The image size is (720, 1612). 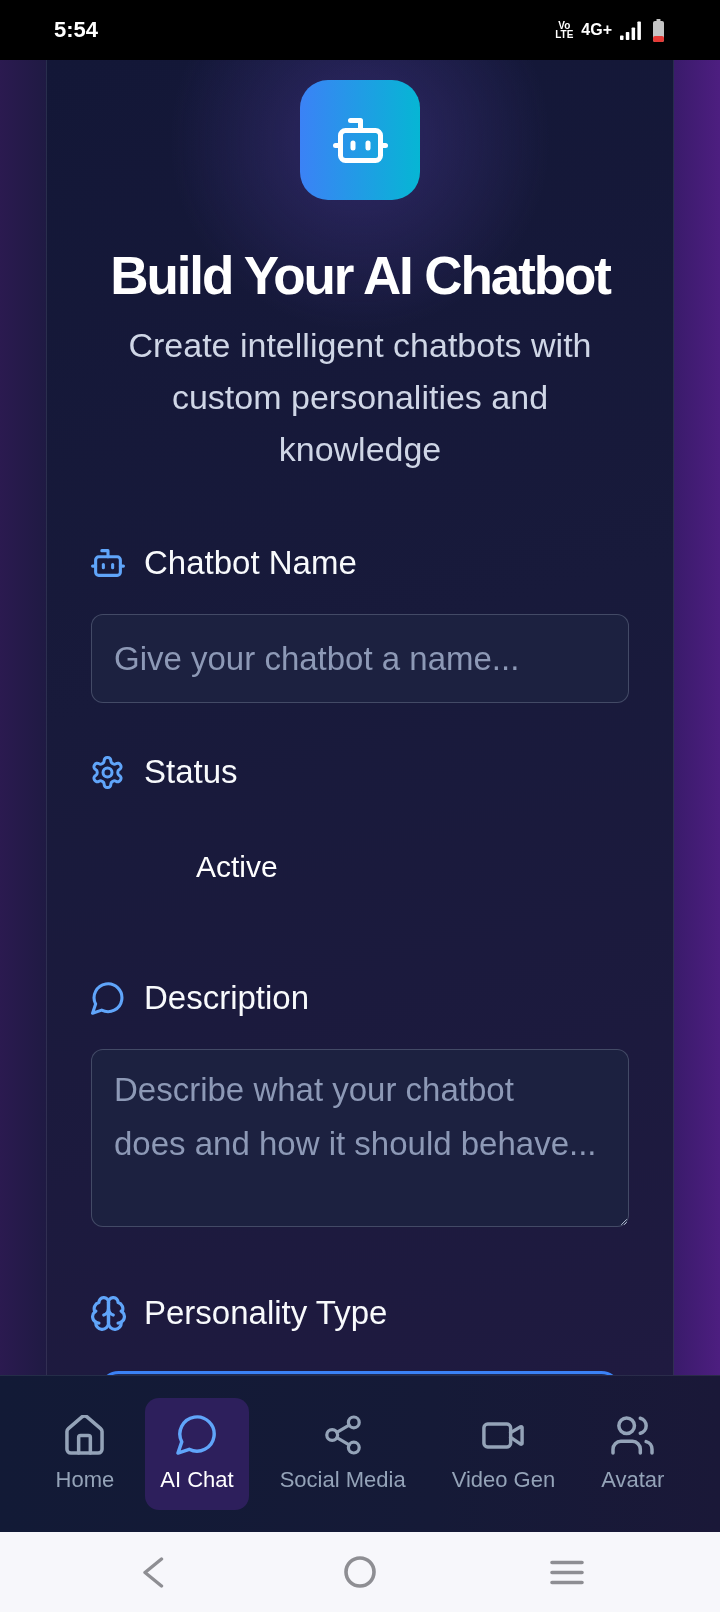 I want to click on back-icon, so click(x=153, y=1572).